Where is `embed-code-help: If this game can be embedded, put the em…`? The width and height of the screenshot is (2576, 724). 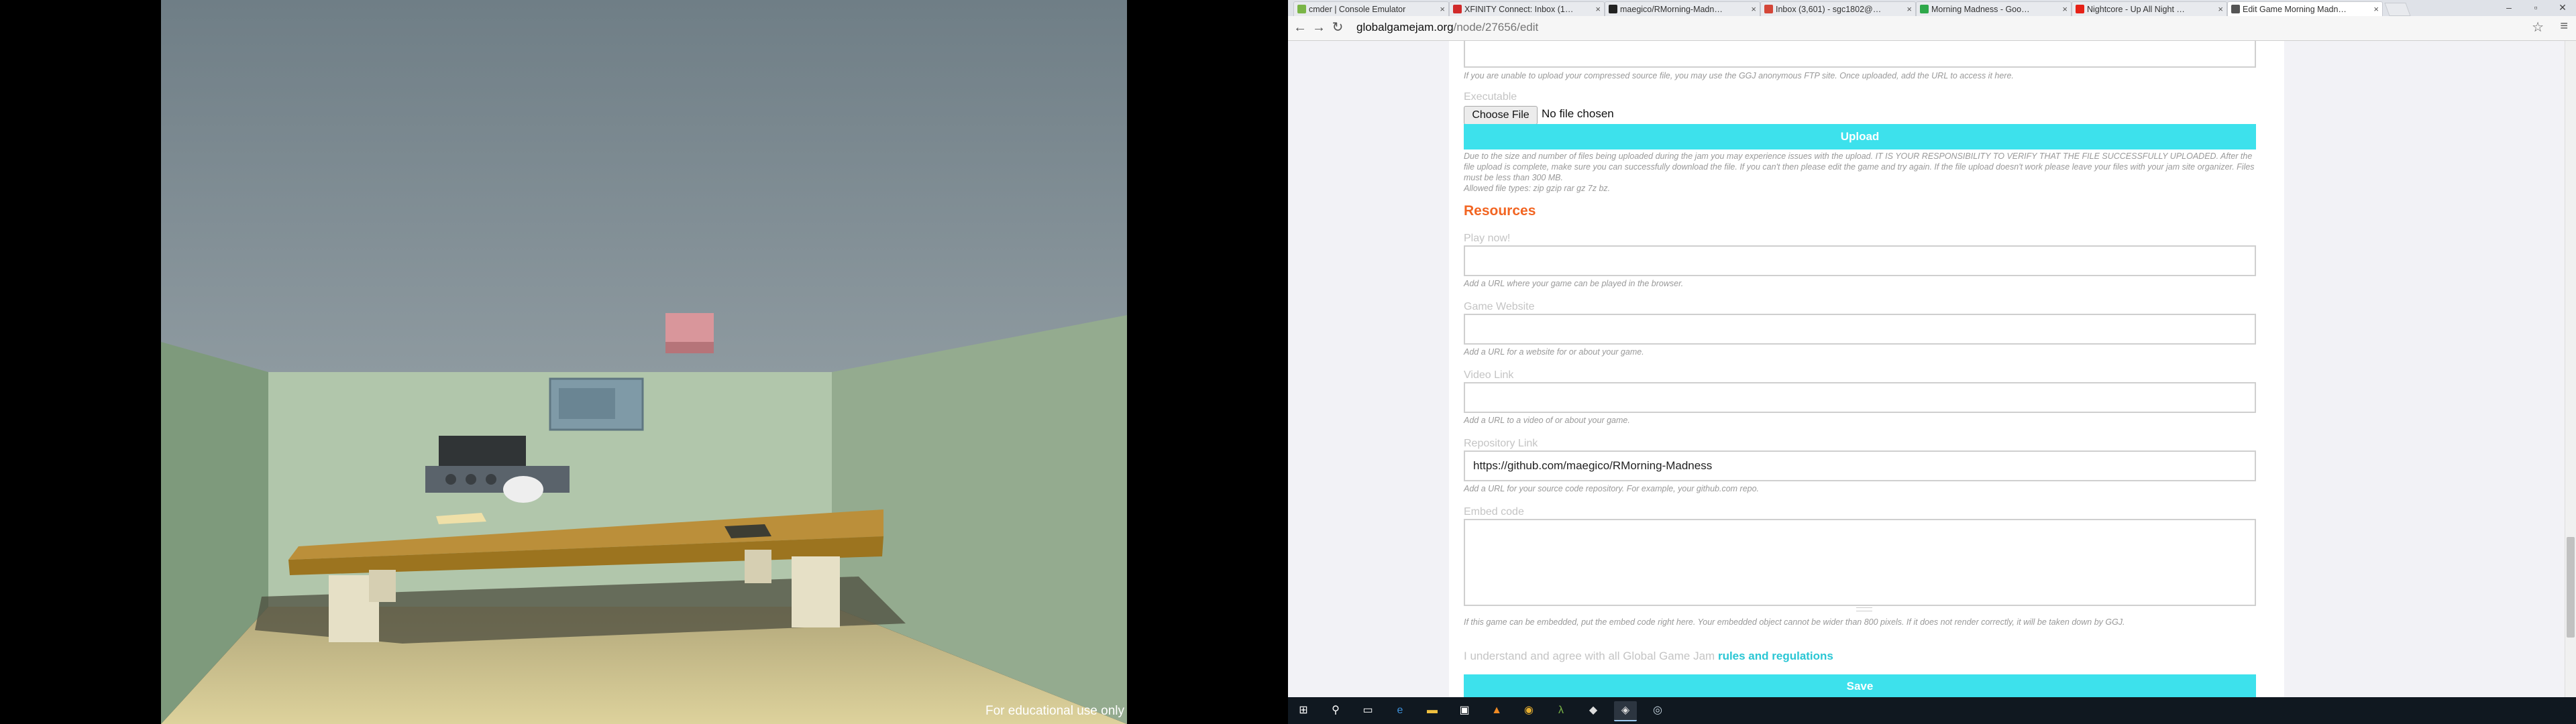 embed-code-help: If this game can be embedded, put the em… is located at coordinates (1794, 622).